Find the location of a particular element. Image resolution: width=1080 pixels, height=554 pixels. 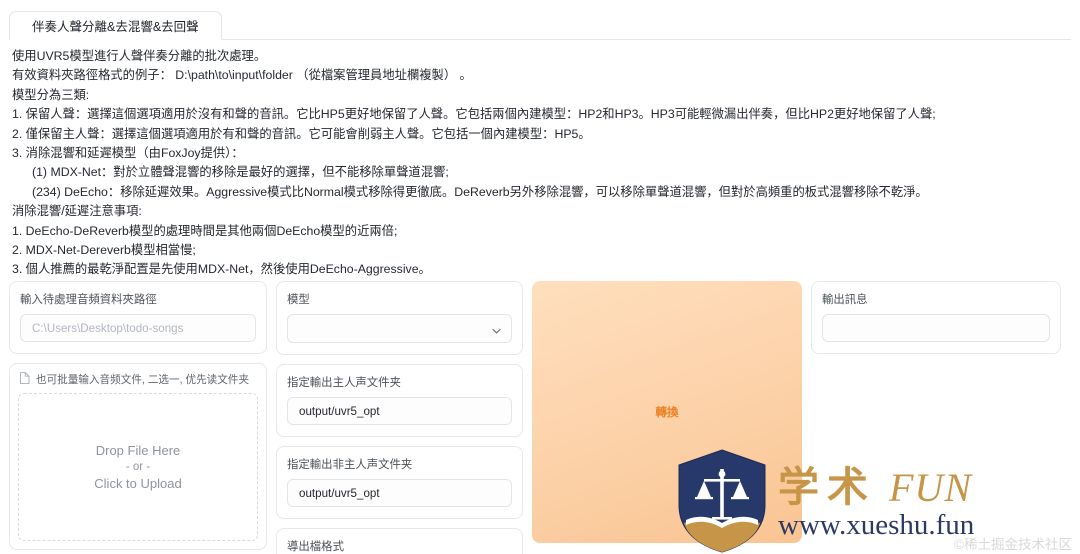

output-message-card: 輸出訊息 is located at coordinates (936, 317).